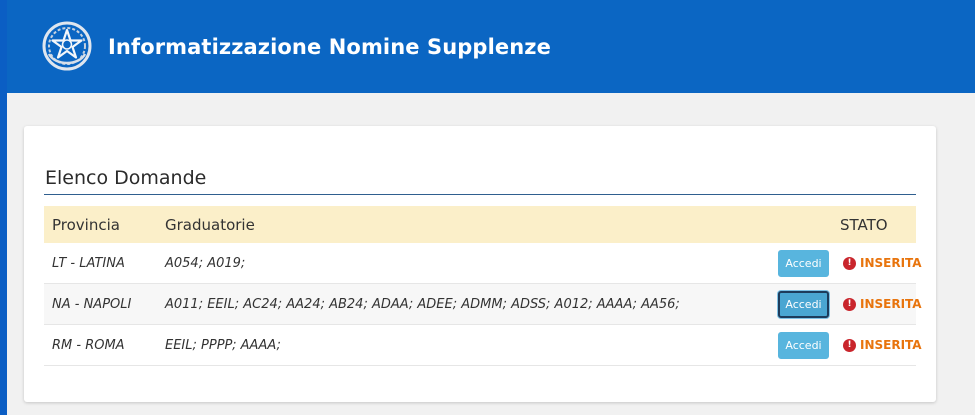 The image size is (975, 415). What do you see at coordinates (329, 47) in the screenshot?
I see `app-title: Informatizzazione Nomine Supplenze` at bounding box center [329, 47].